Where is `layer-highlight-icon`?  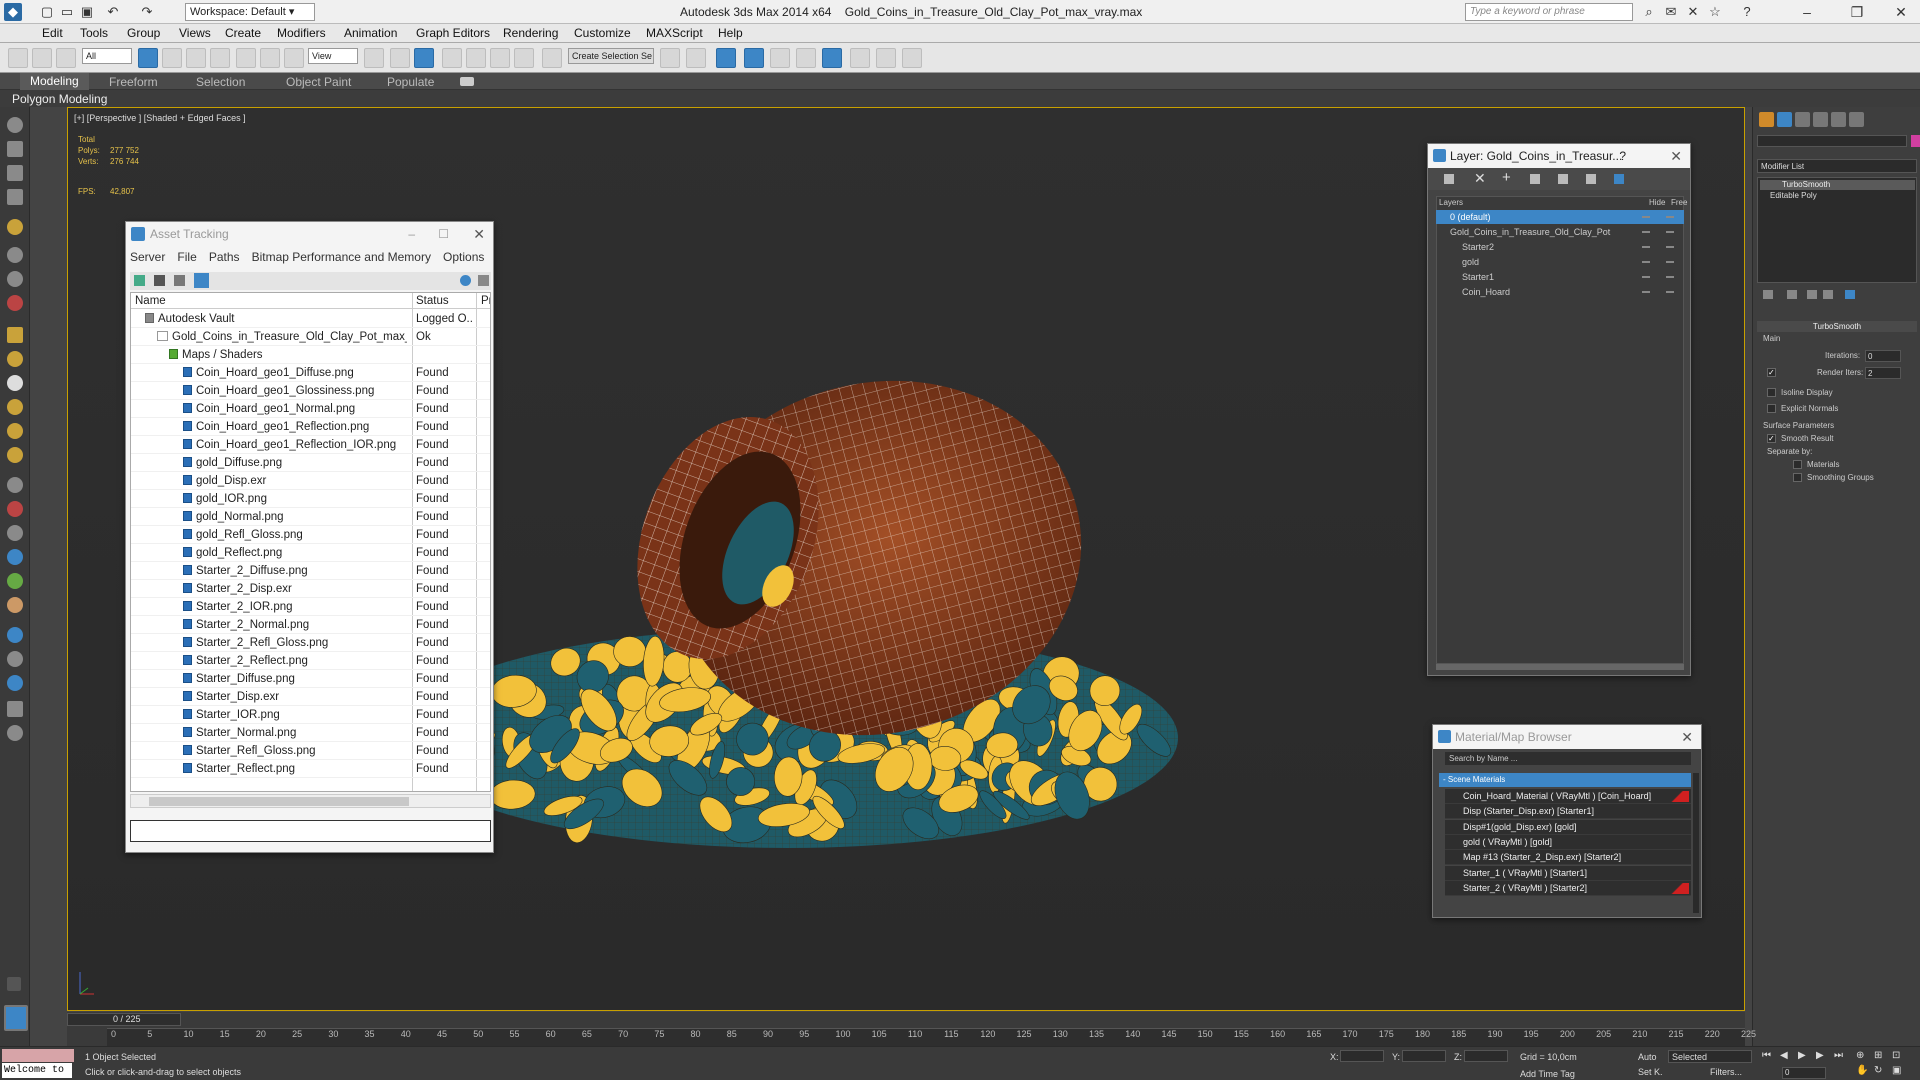
layer-highlight-icon is located at coordinates (1563, 179).